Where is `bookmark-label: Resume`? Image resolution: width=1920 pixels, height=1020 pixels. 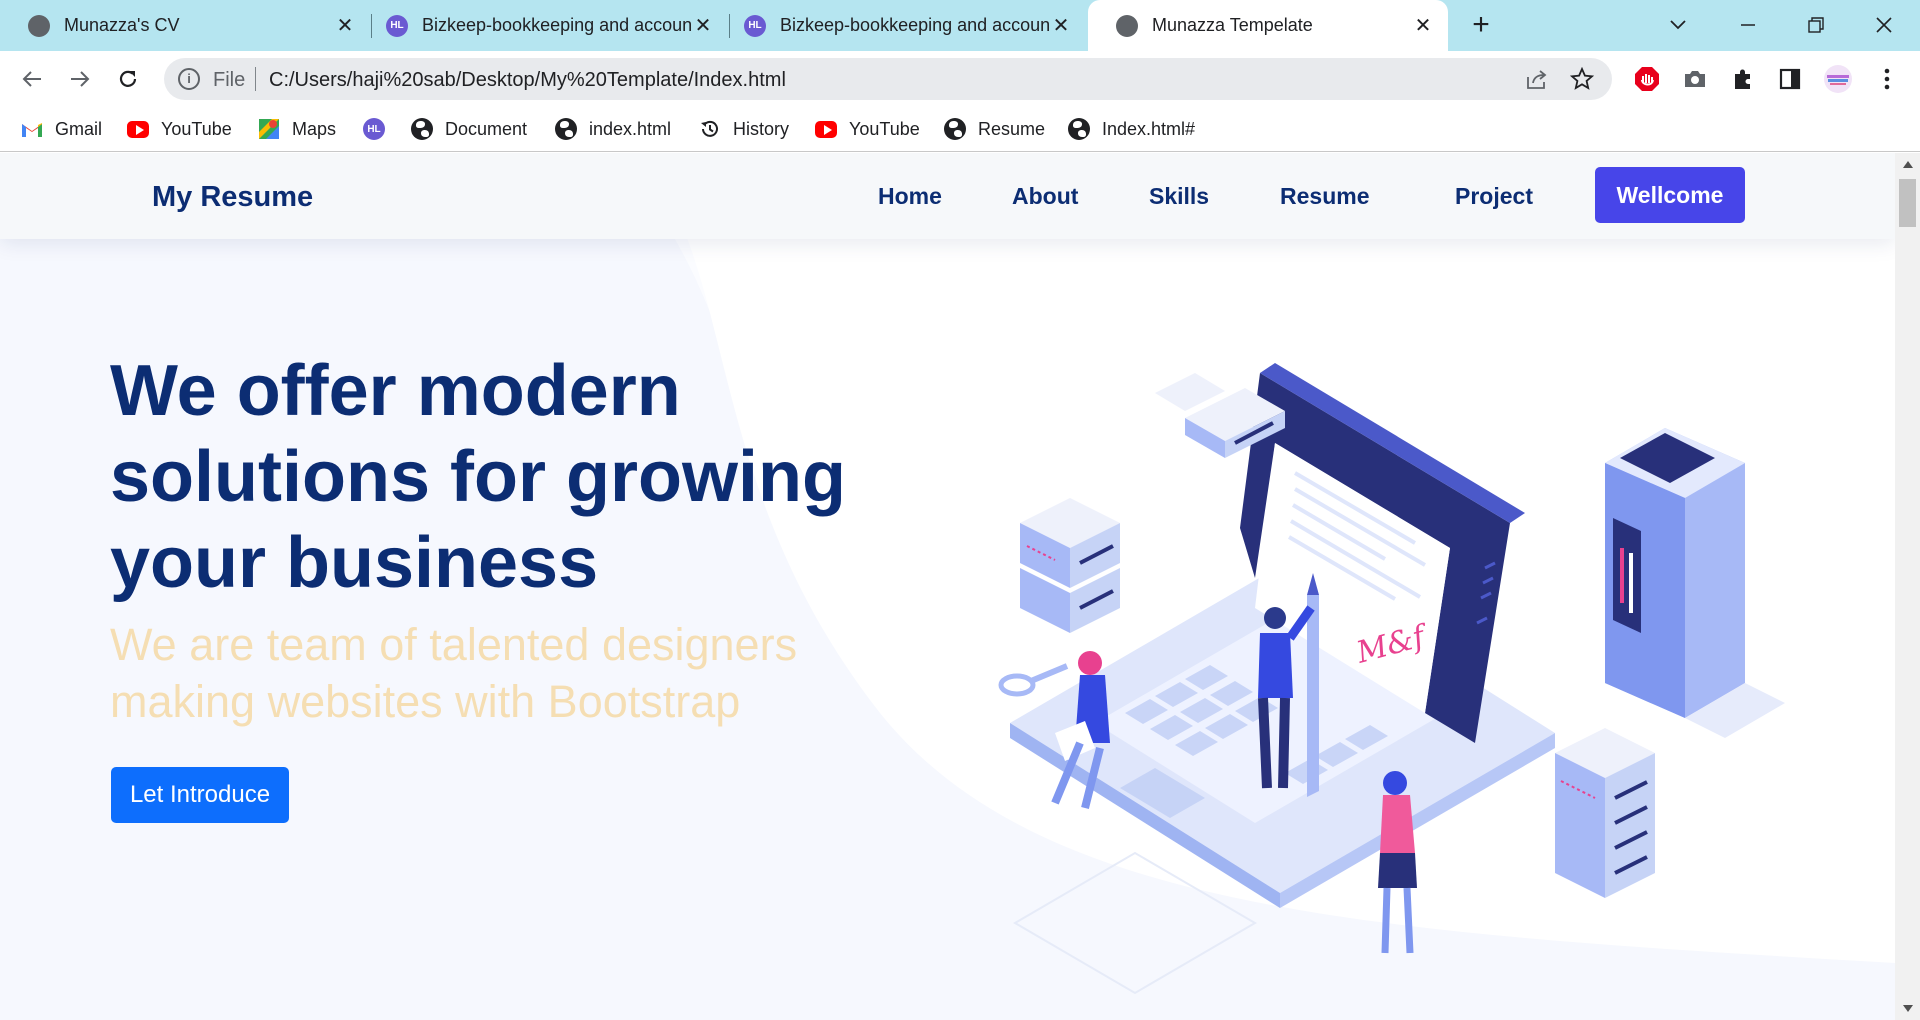
bookmark-label: Resume is located at coordinates (1012, 128).